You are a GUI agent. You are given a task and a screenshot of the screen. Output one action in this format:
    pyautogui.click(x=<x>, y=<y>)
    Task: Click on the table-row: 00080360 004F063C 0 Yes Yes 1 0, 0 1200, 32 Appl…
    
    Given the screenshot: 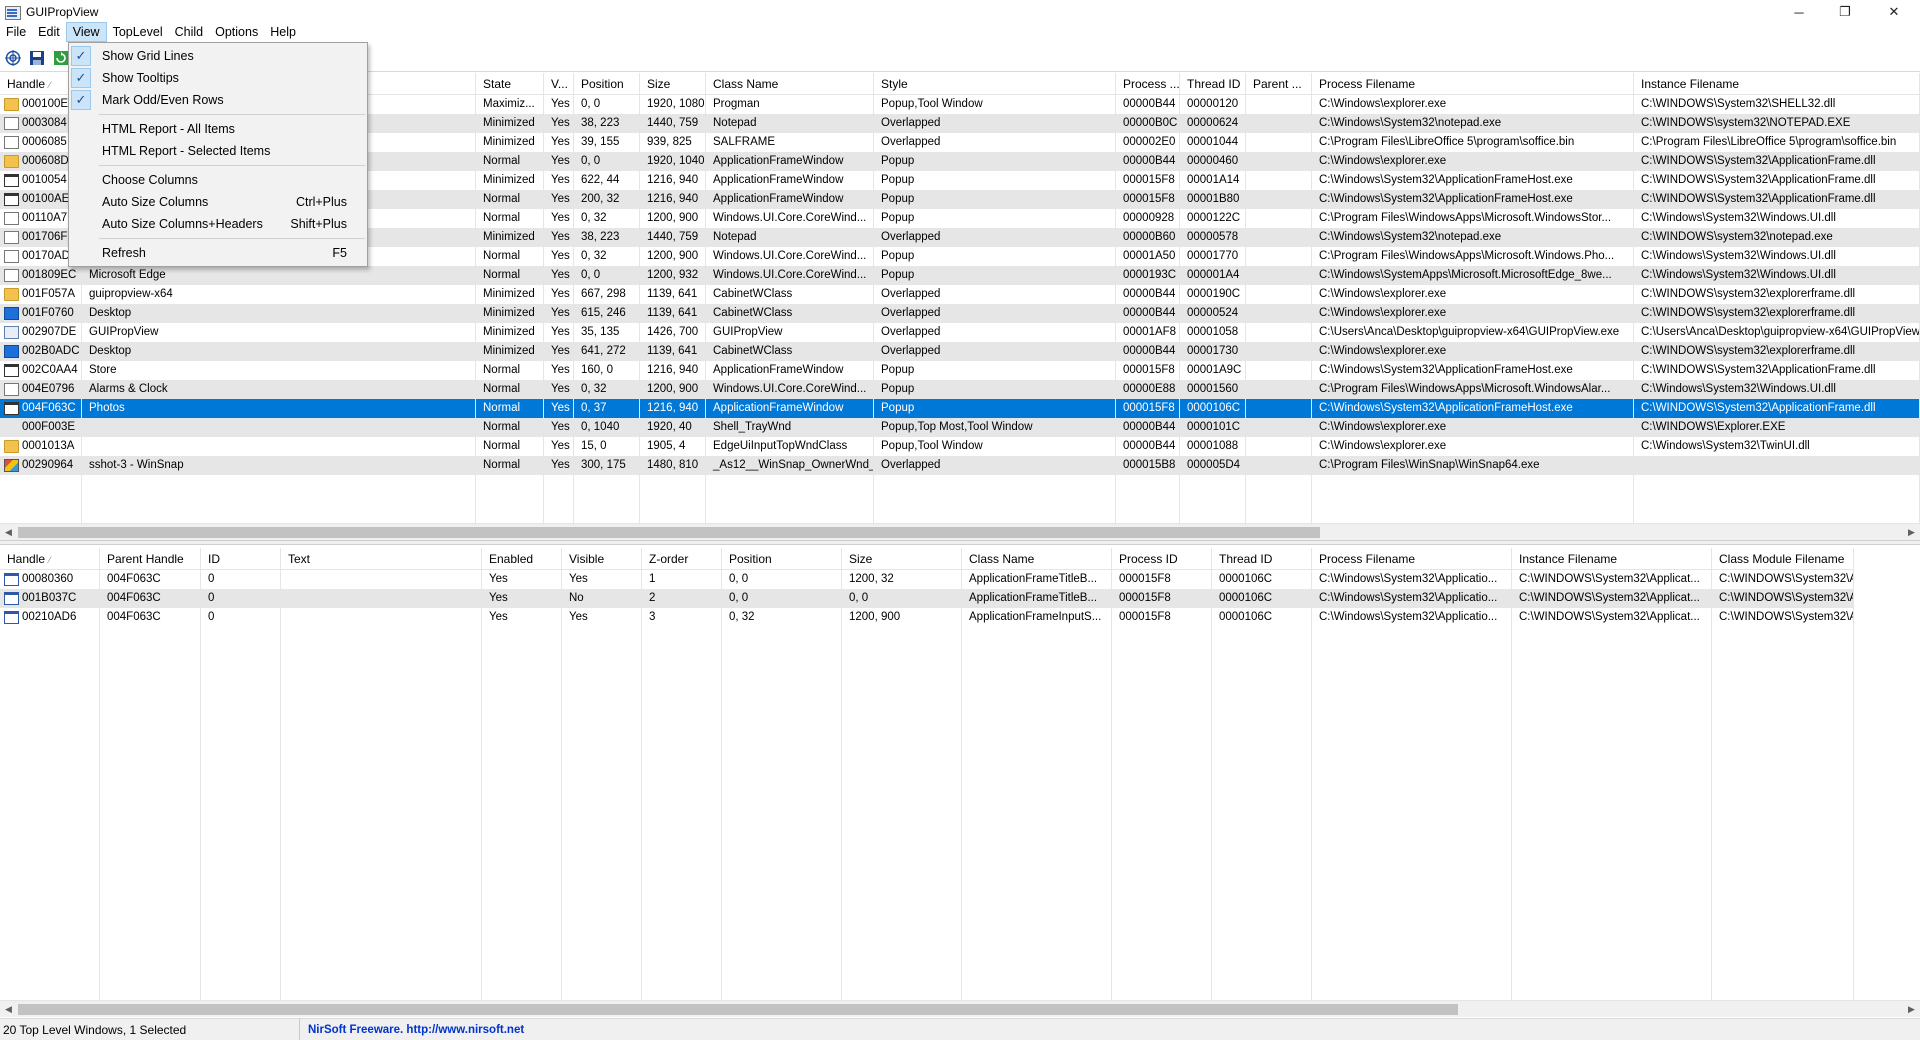 What is the action you would take?
    pyautogui.click(x=927, y=579)
    